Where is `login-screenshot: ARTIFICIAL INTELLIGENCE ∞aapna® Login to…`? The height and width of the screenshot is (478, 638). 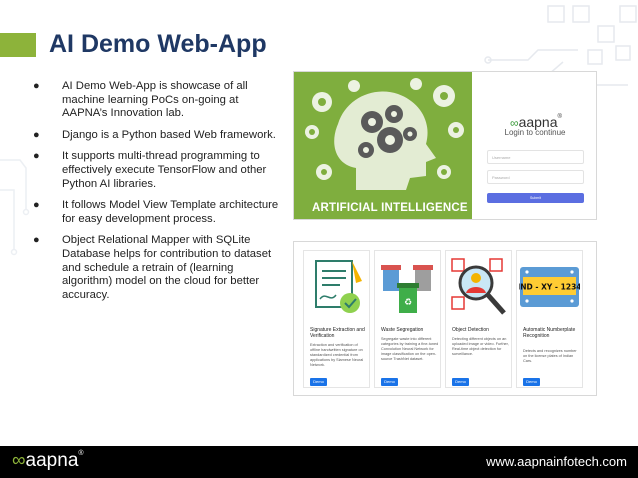 login-screenshot: ARTIFICIAL INTELLIGENCE ∞aapna® Login to… is located at coordinates (445, 145).